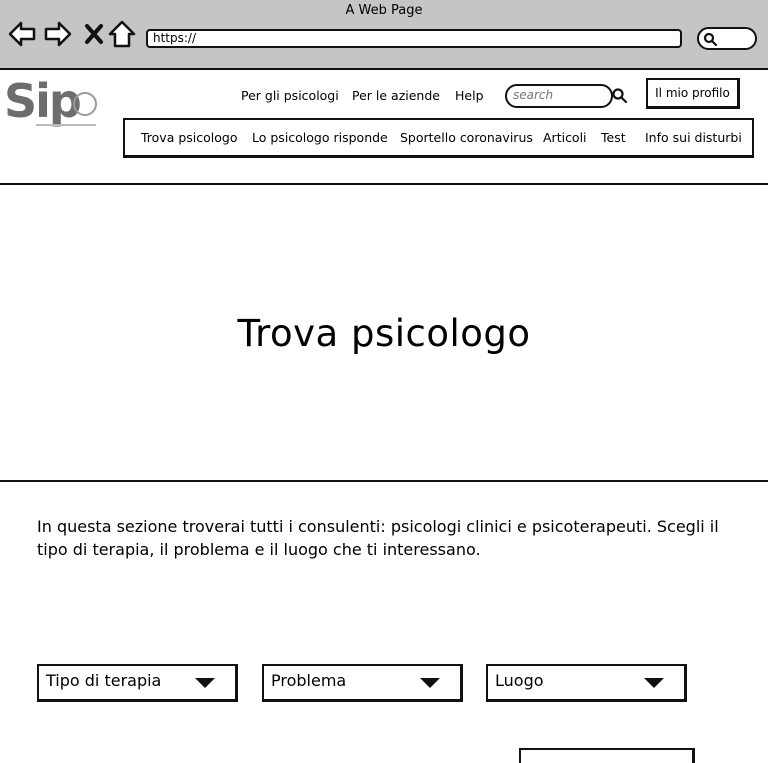 The image size is (768, 763). Describe the element at coordinates (559, 96) in the screenshot. I see `site-search-input: search` at that location.